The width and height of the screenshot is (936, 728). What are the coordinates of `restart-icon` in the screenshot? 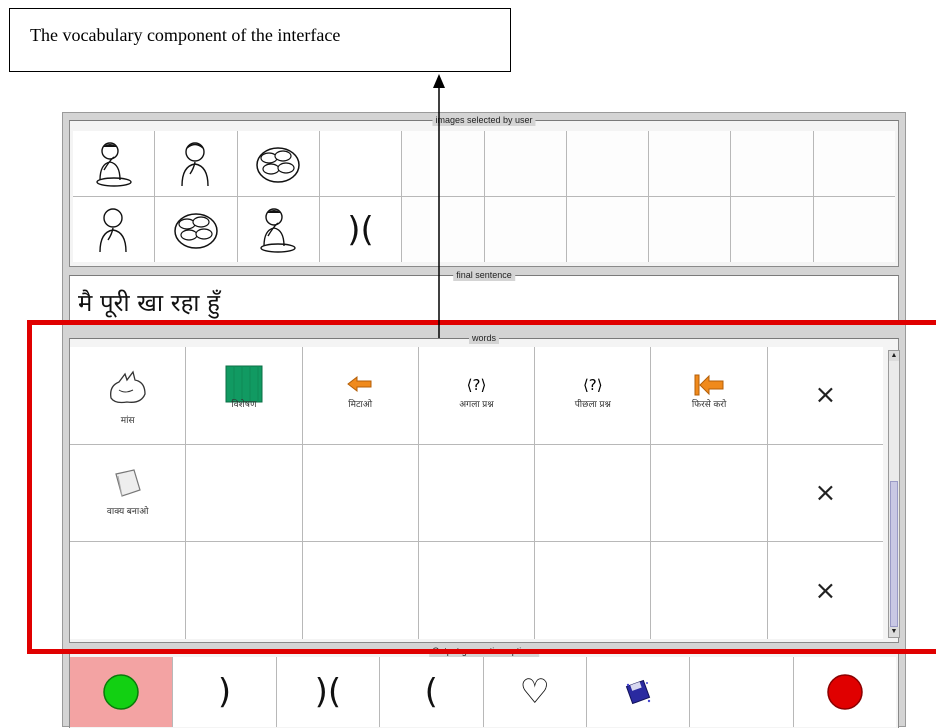 It's located at (709, 385).